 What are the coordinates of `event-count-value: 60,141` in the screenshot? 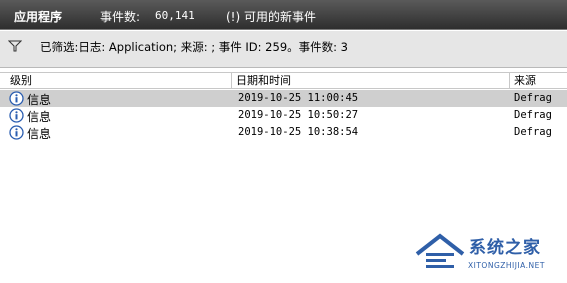 It's located at (175, 15).